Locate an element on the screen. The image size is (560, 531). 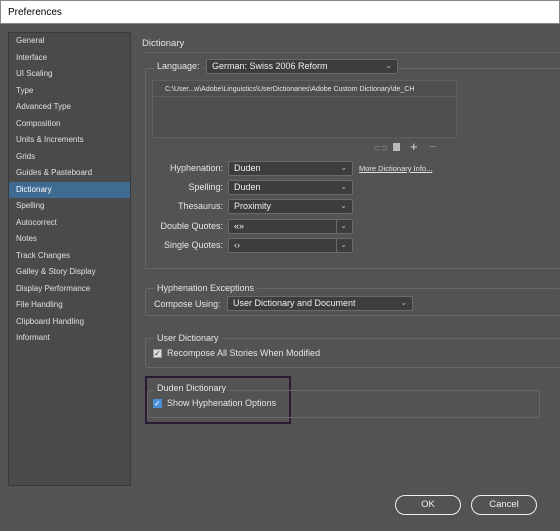
single-quotes-combo: ‹› ⌄ is located at coordinates (290, 245).